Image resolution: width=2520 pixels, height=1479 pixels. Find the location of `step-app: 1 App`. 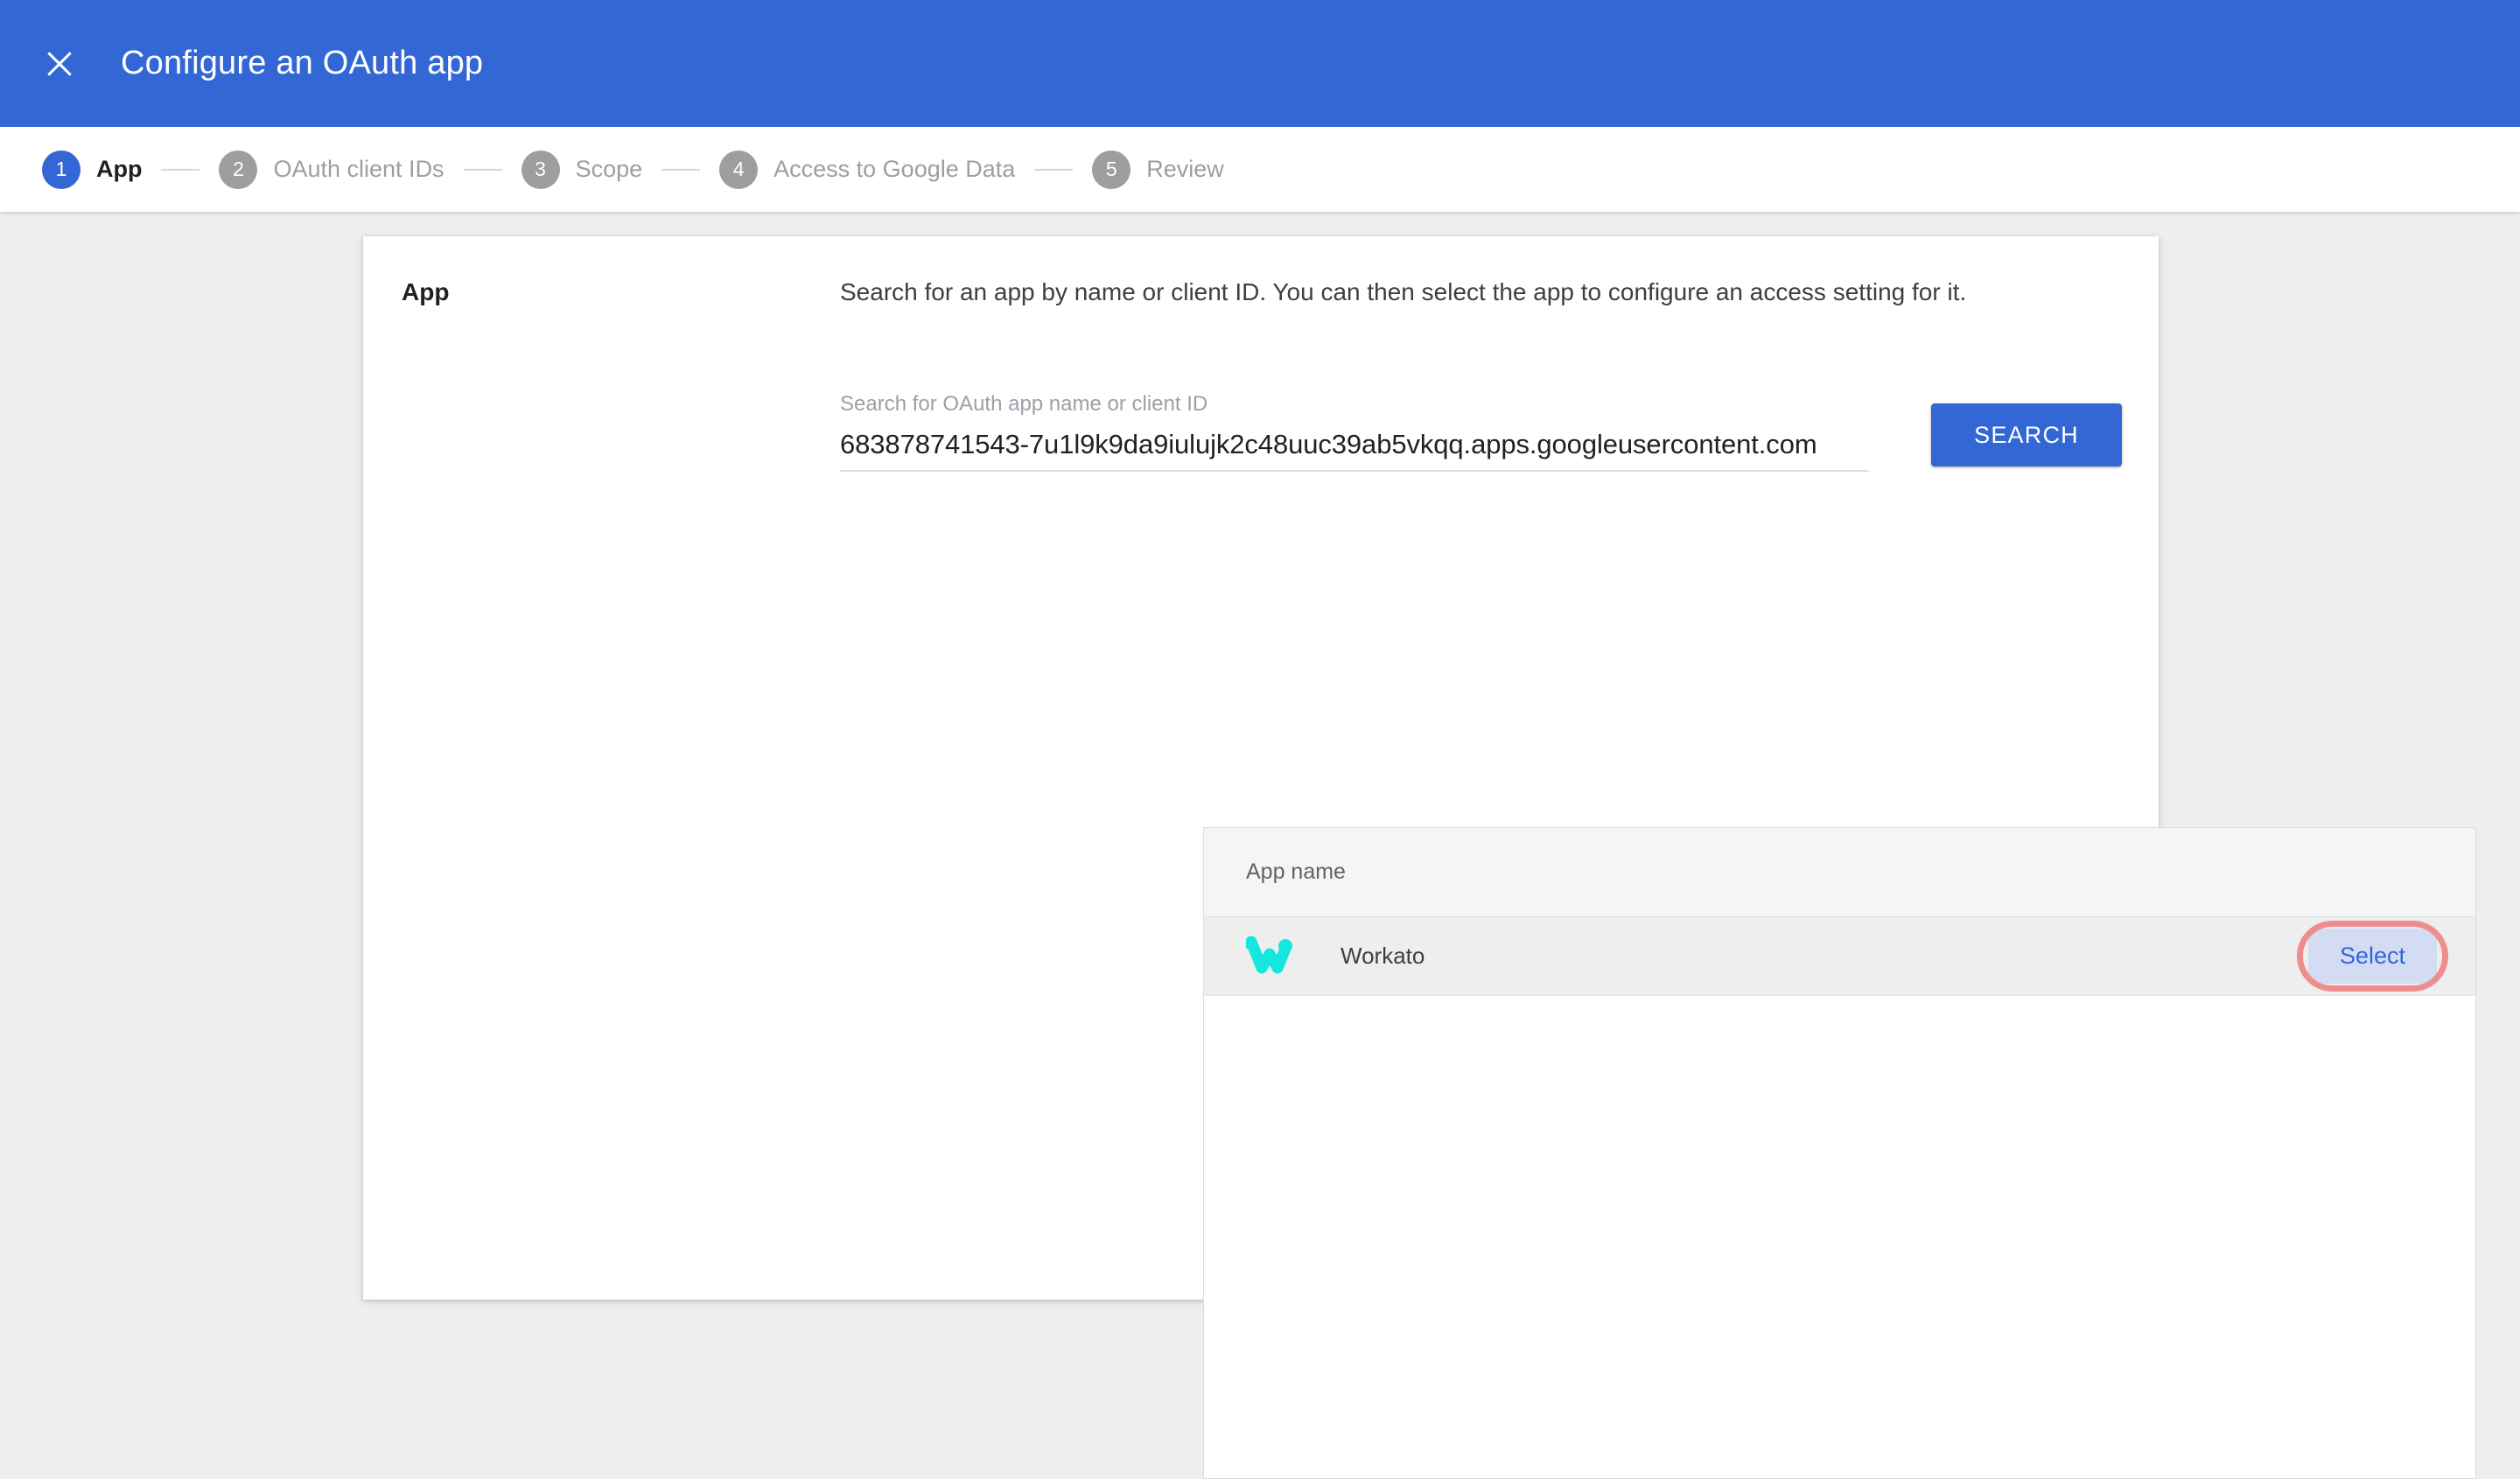

step-app: 1 App is located at coordinates (92, 170).